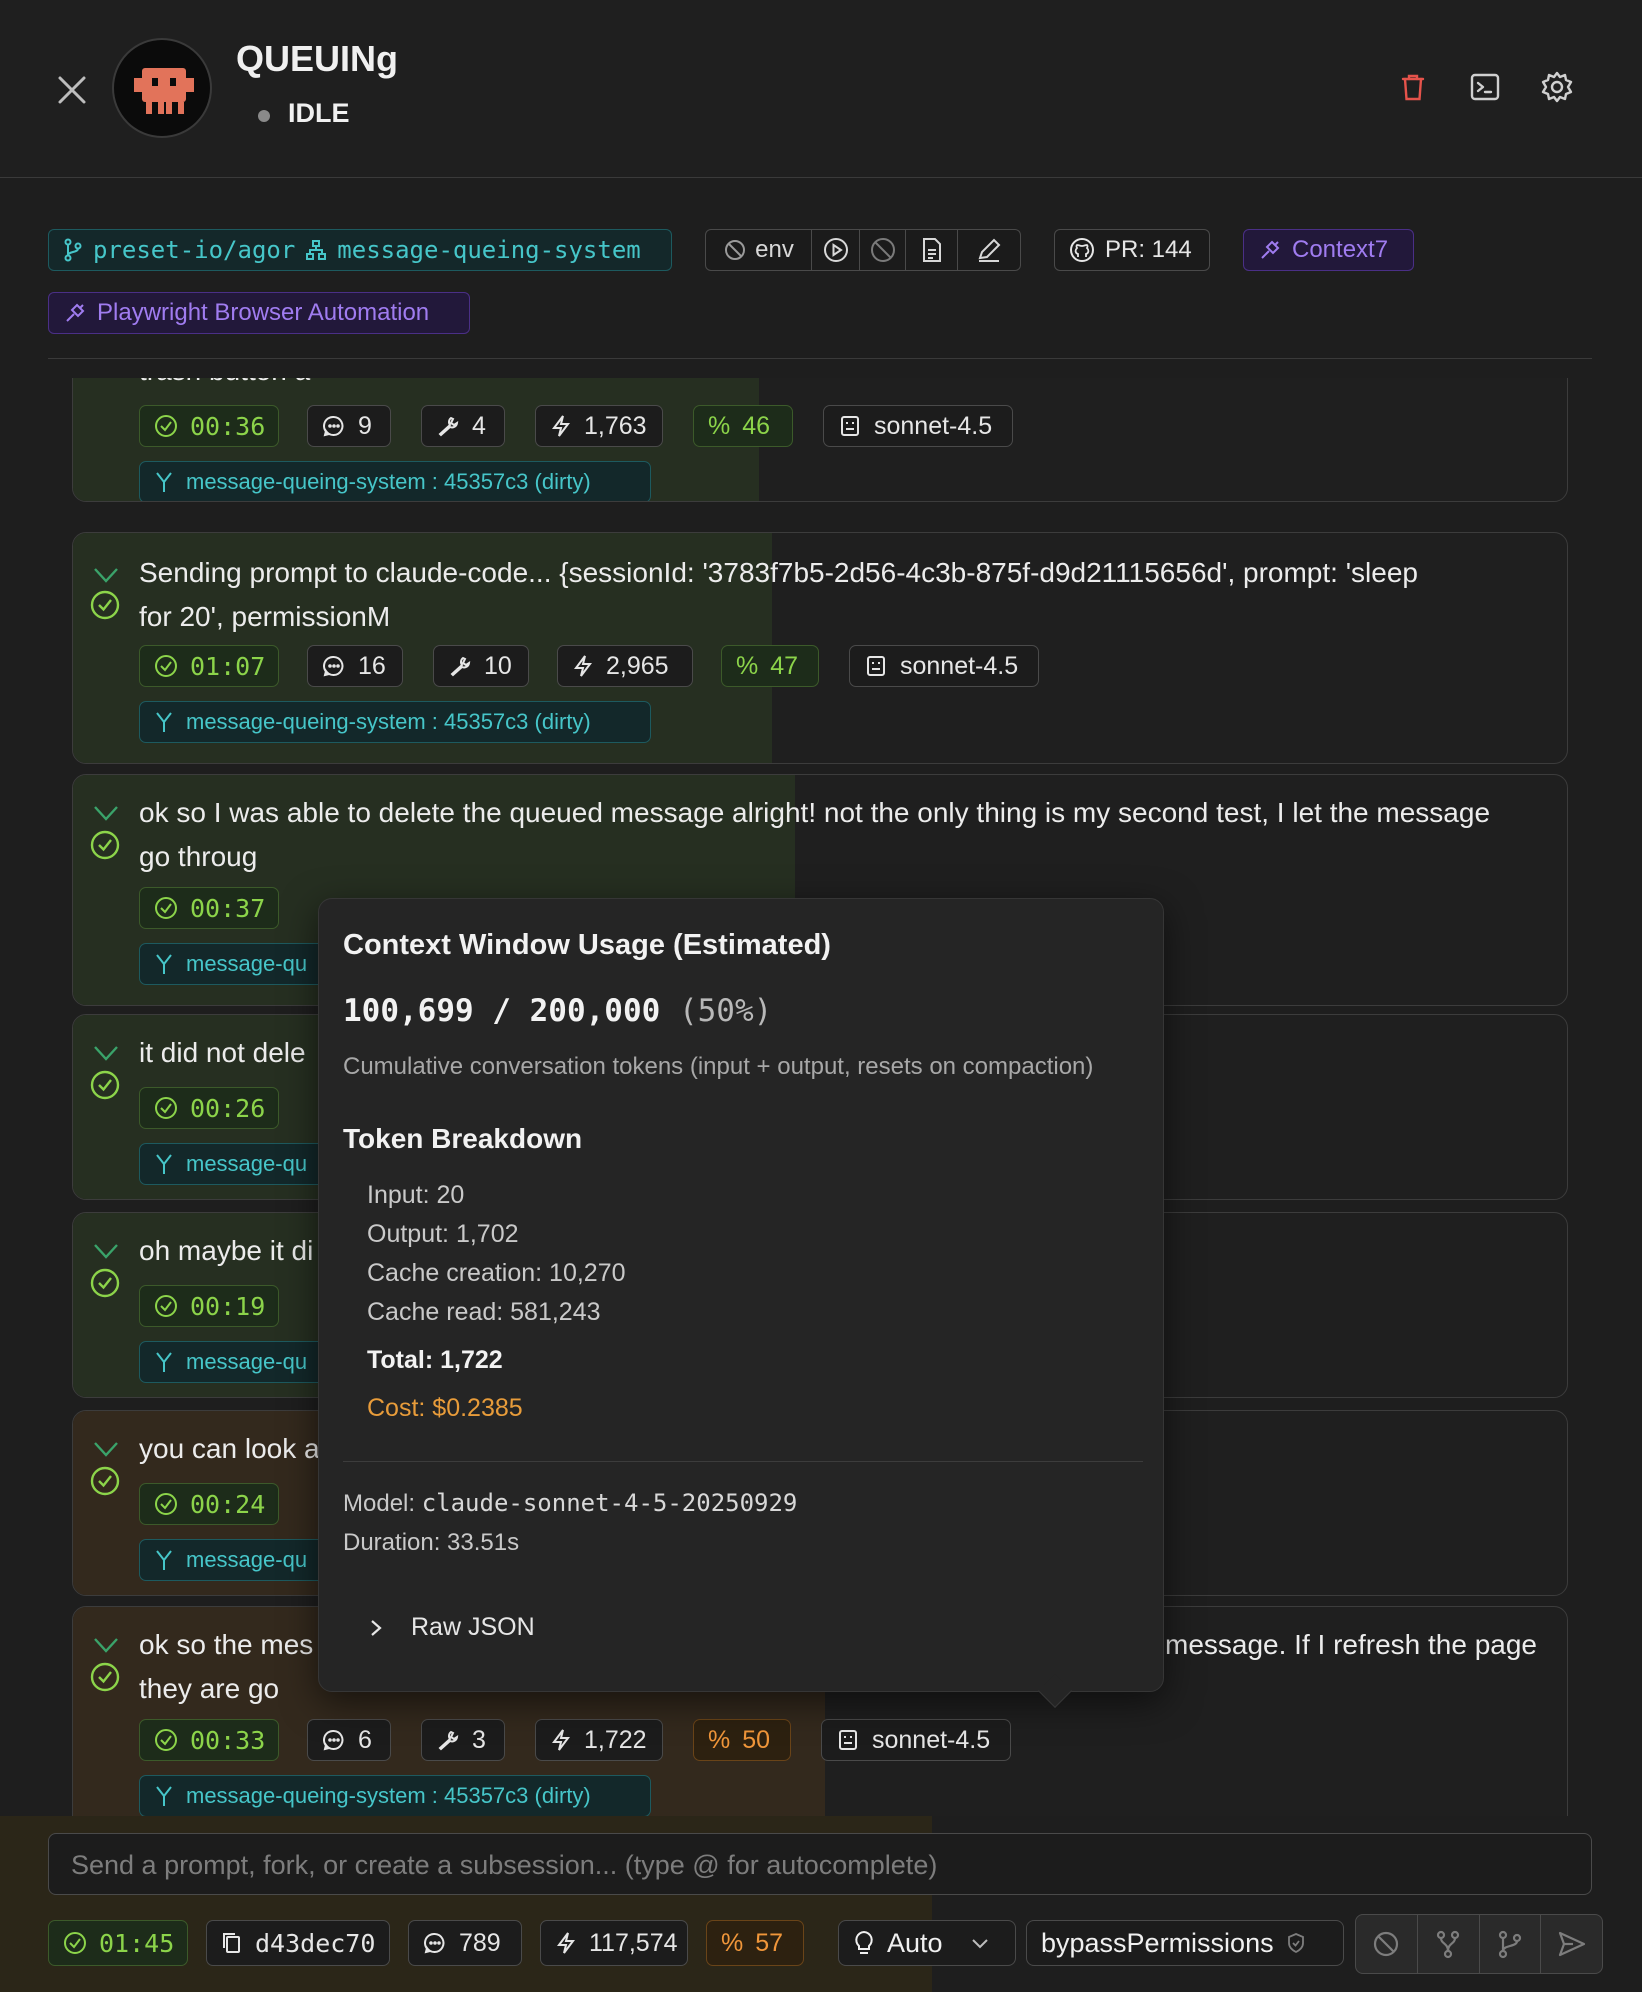  What do you see at coordinates (743, 426) in the screenshot?
I see `context-percent-badge: % 46` at bounding box center [743, 426].